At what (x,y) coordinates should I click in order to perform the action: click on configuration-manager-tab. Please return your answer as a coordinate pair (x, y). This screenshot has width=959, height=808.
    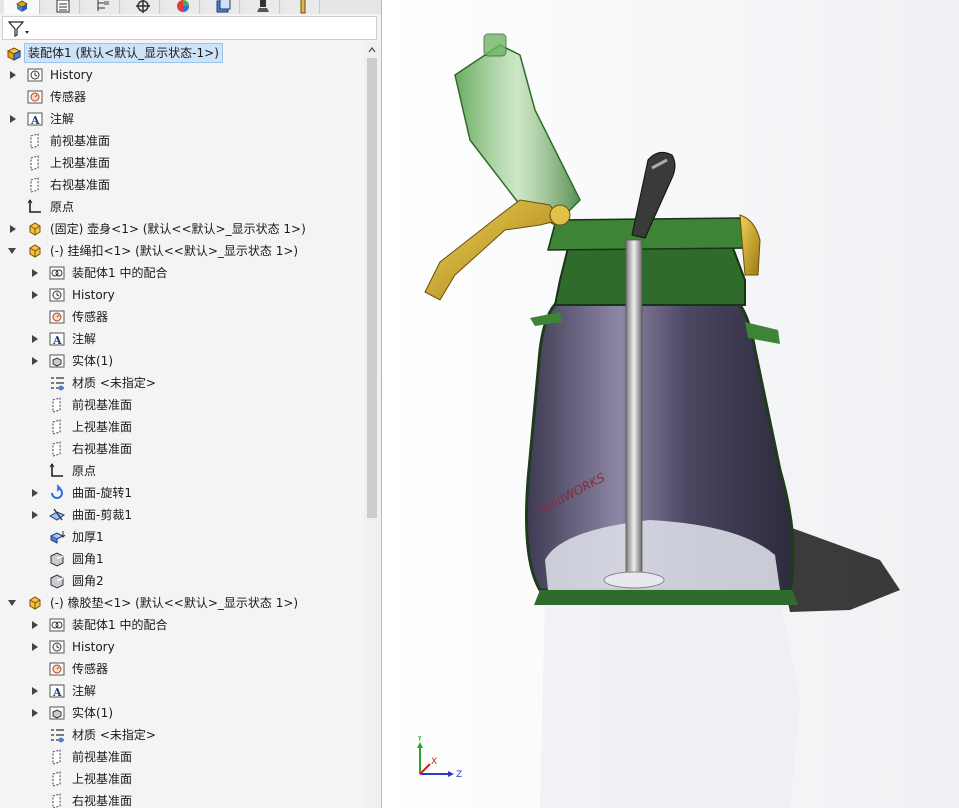
    Looking at the image, I should click on (102, 7).